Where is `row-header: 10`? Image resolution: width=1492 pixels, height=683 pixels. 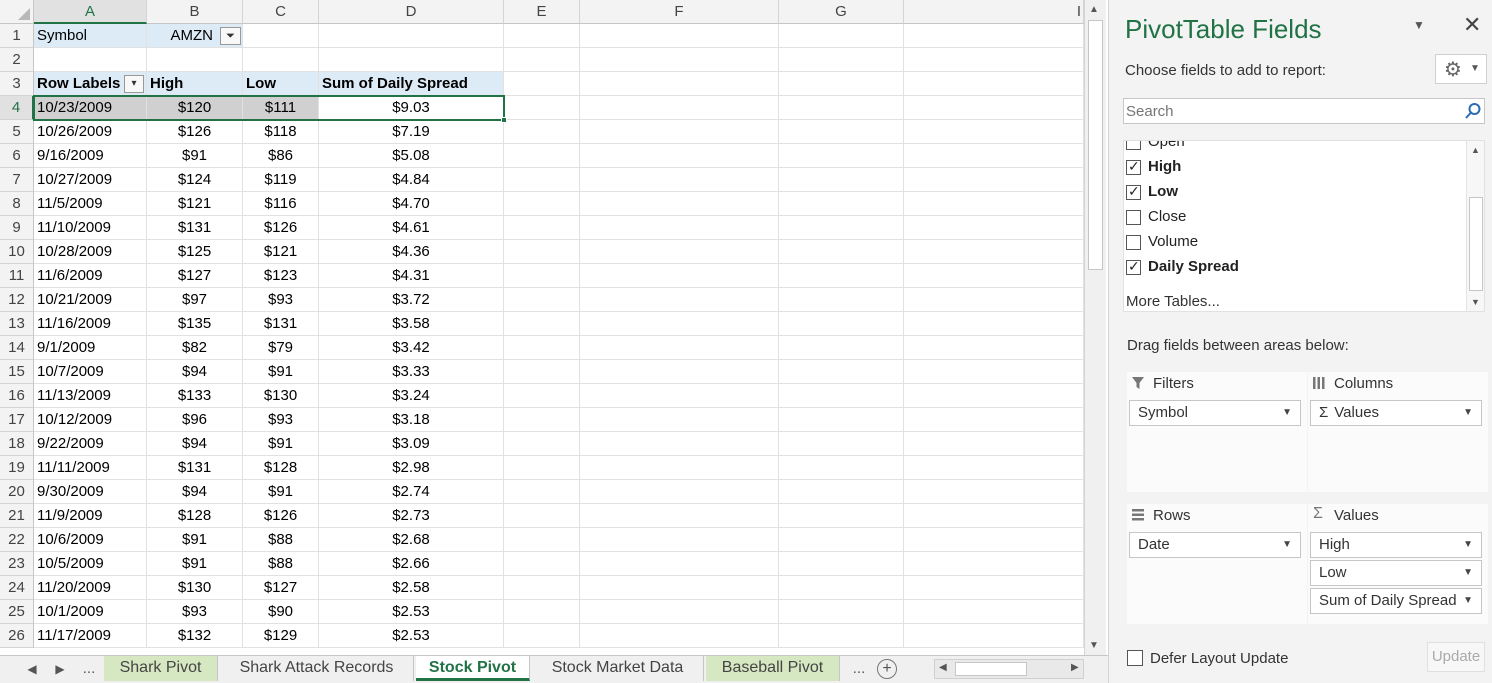
row-header: 10 is located at coordinates (17, 252).